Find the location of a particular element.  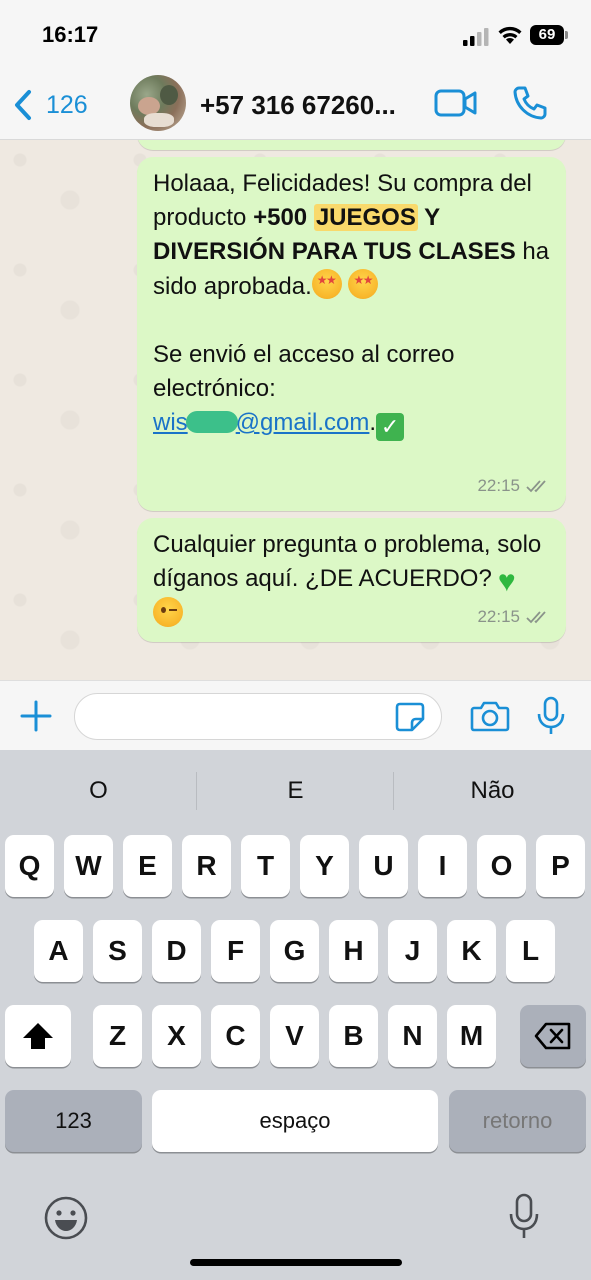

key-j: J is located at coordinates (412, 951).